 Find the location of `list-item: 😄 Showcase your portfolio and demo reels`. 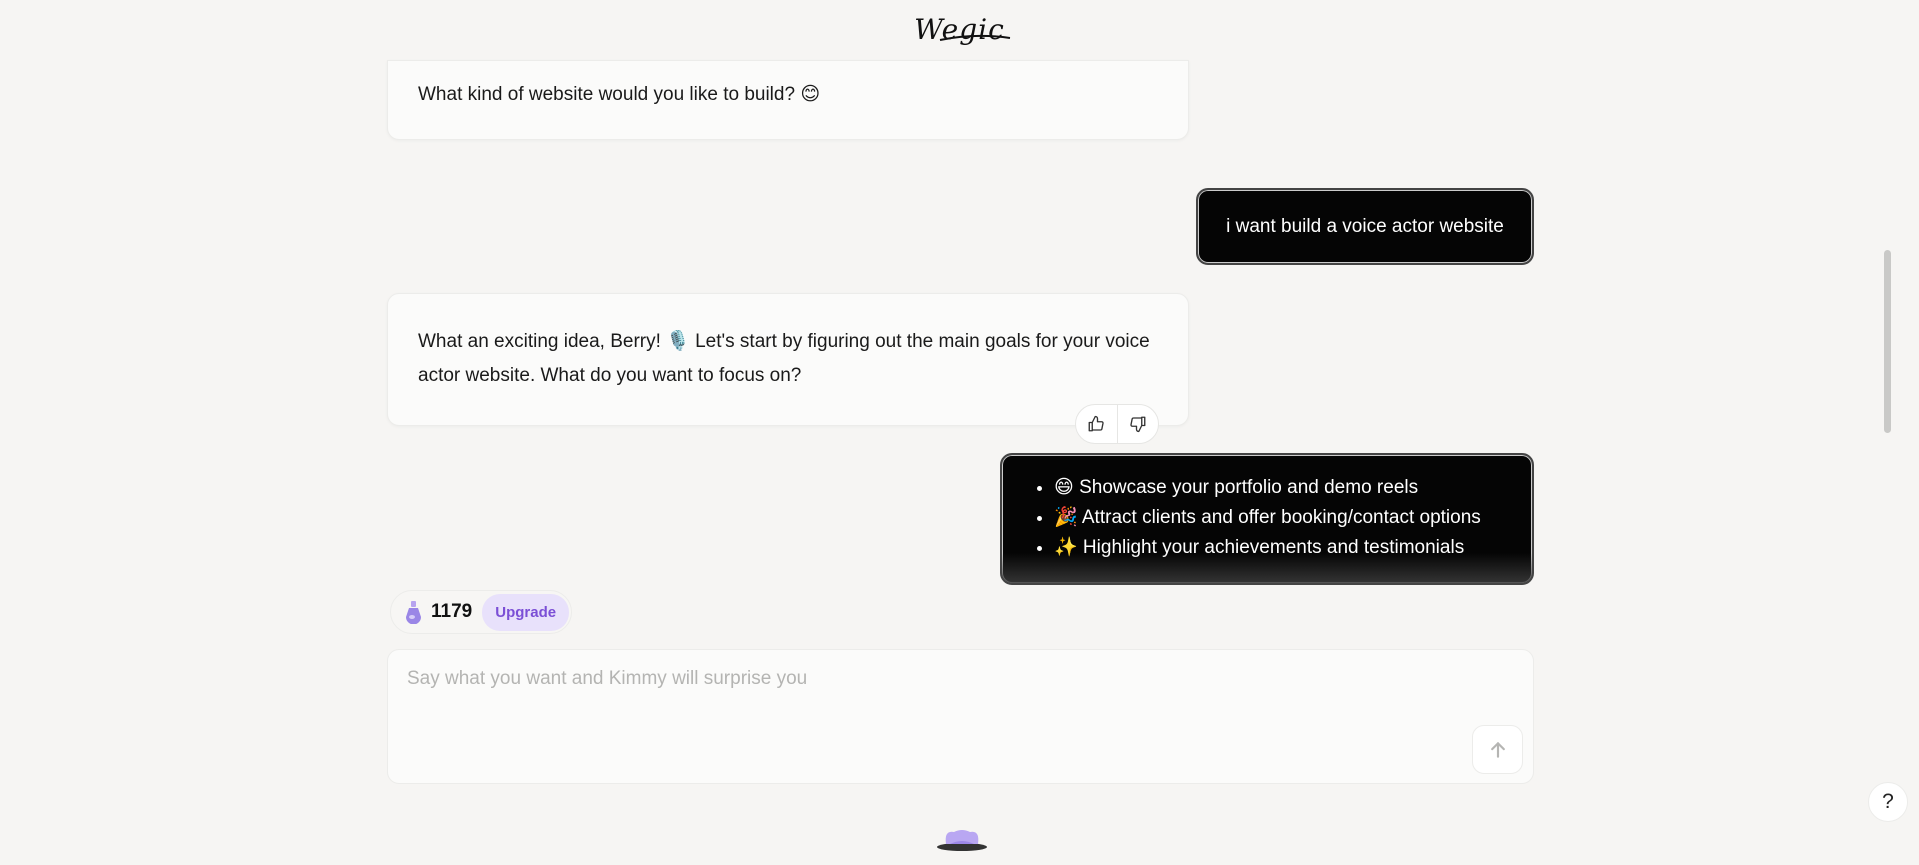

list-item: 😄 Showcase your portfolio and demo reels is located at coordinates (1284, 488).